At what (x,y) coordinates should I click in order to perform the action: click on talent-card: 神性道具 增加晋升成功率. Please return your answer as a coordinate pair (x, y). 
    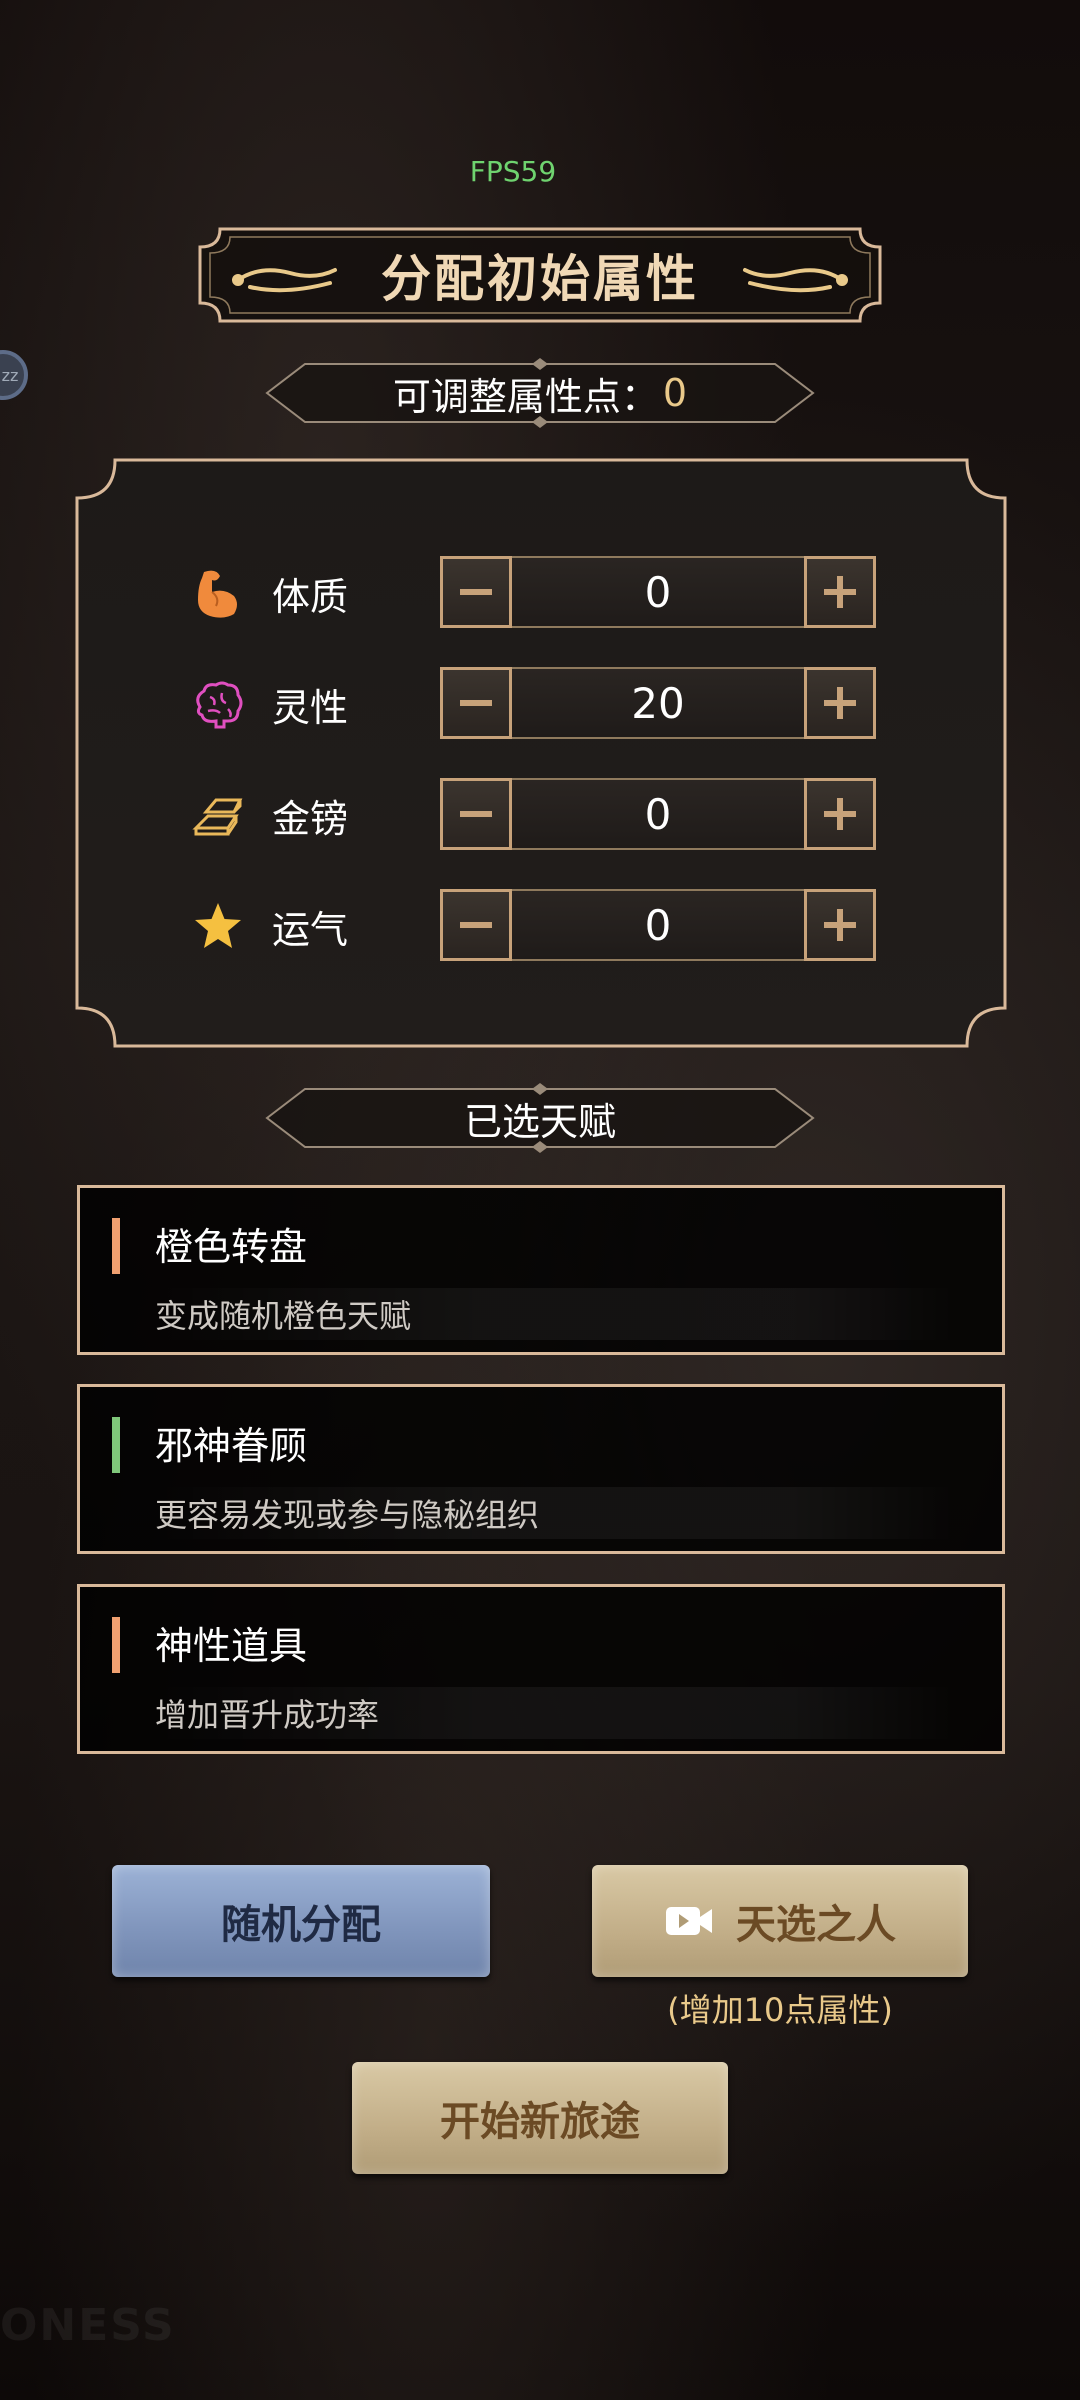
    Looking at the image, I should click on (541, 1669).